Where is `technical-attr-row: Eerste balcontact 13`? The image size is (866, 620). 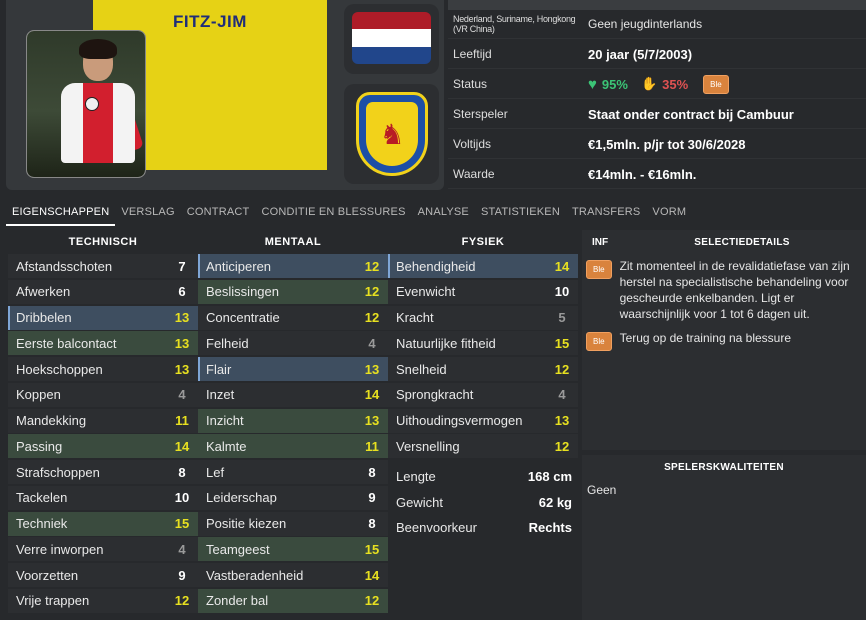
technical-attr-row: Eerste balcontact 13 is located at coordinates (103, 343).